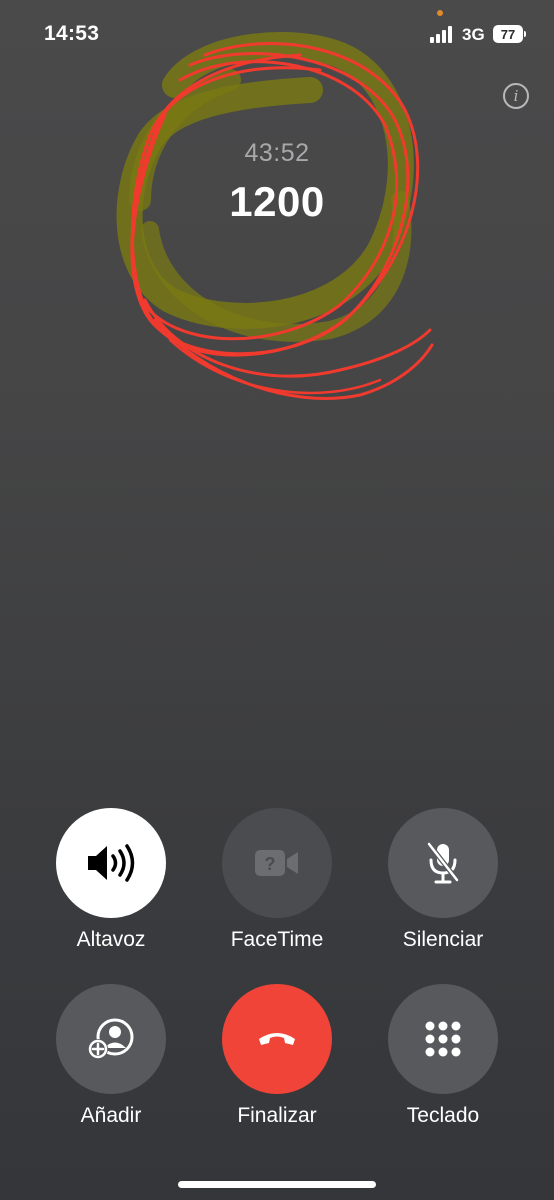 This screenshot has height=1200, width=554. Describe the element at coordinates (72, 33) in the screenshot. I see `status-time: 14:53` at that location.